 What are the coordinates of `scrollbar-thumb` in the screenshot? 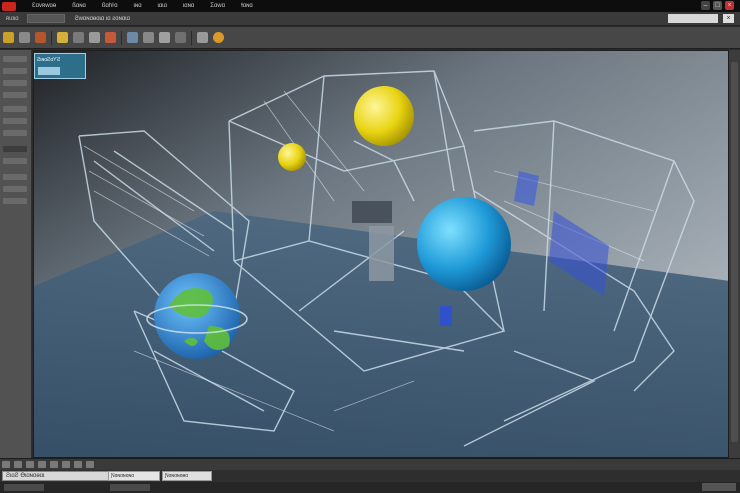 It's located at (734, 252).